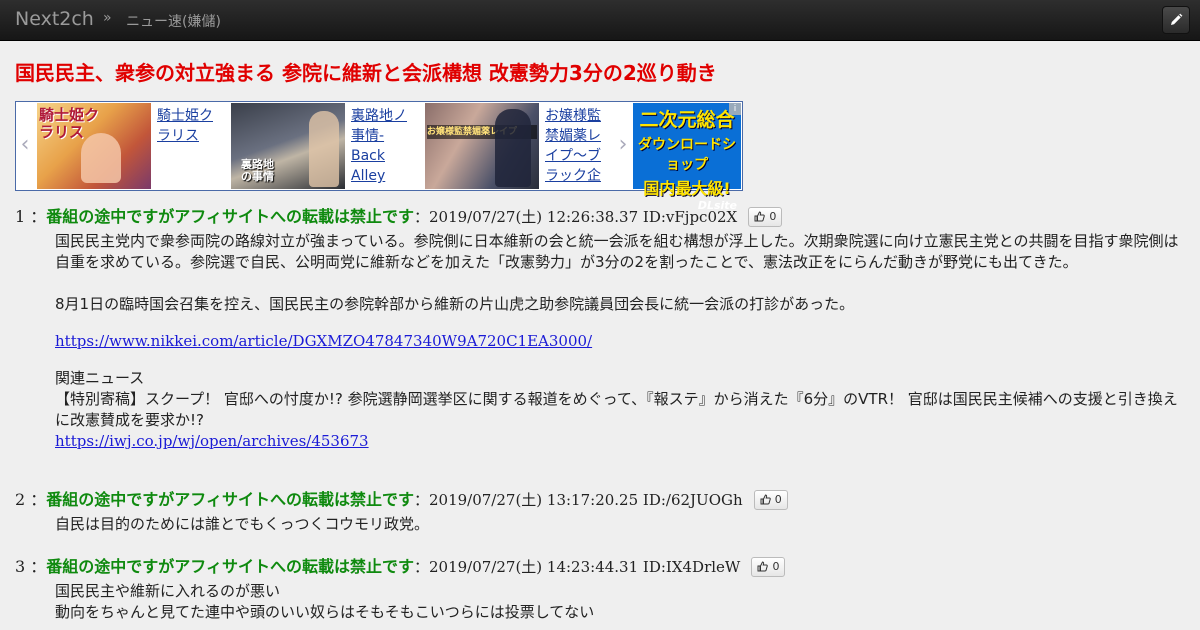 The width and height of the screenshot is (1200, 630). I want to click on edit-button, so click(1176, 20).